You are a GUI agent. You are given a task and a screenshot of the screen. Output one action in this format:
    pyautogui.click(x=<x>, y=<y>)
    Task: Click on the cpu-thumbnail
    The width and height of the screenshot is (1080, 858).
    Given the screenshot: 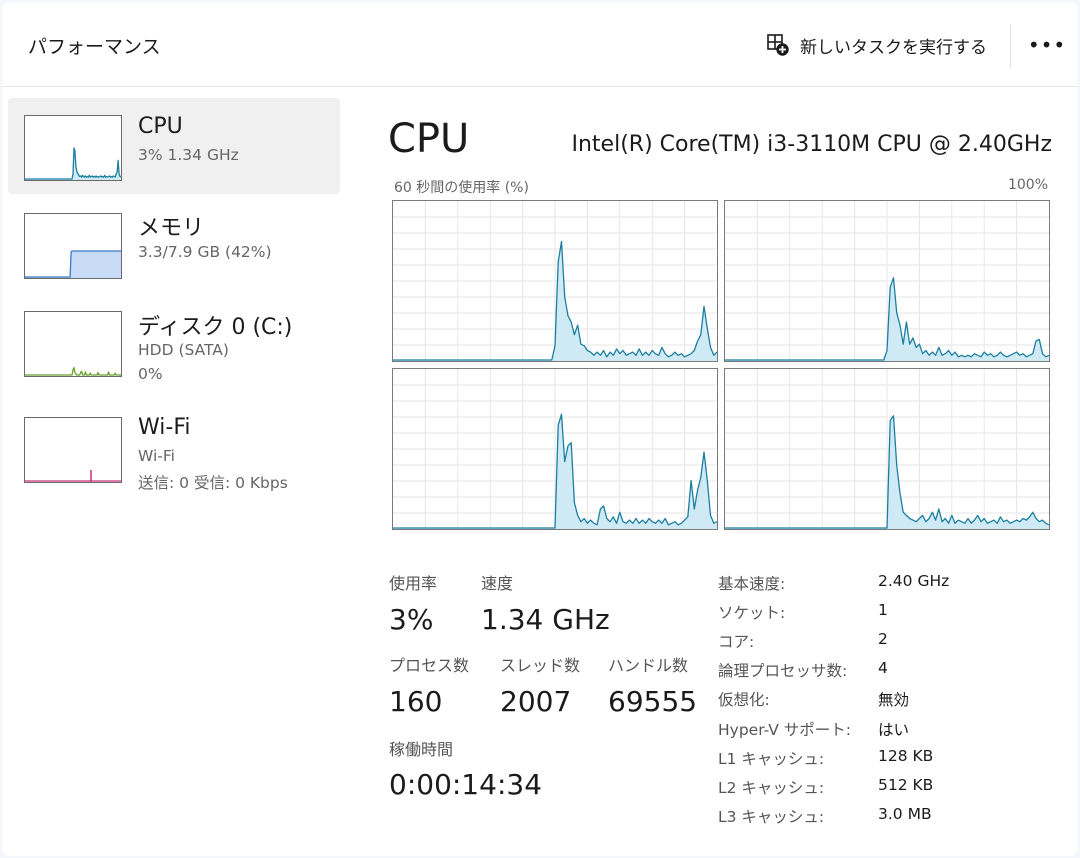 What is the action you would take?
    pyautogui.click(x=73, y=148)
    